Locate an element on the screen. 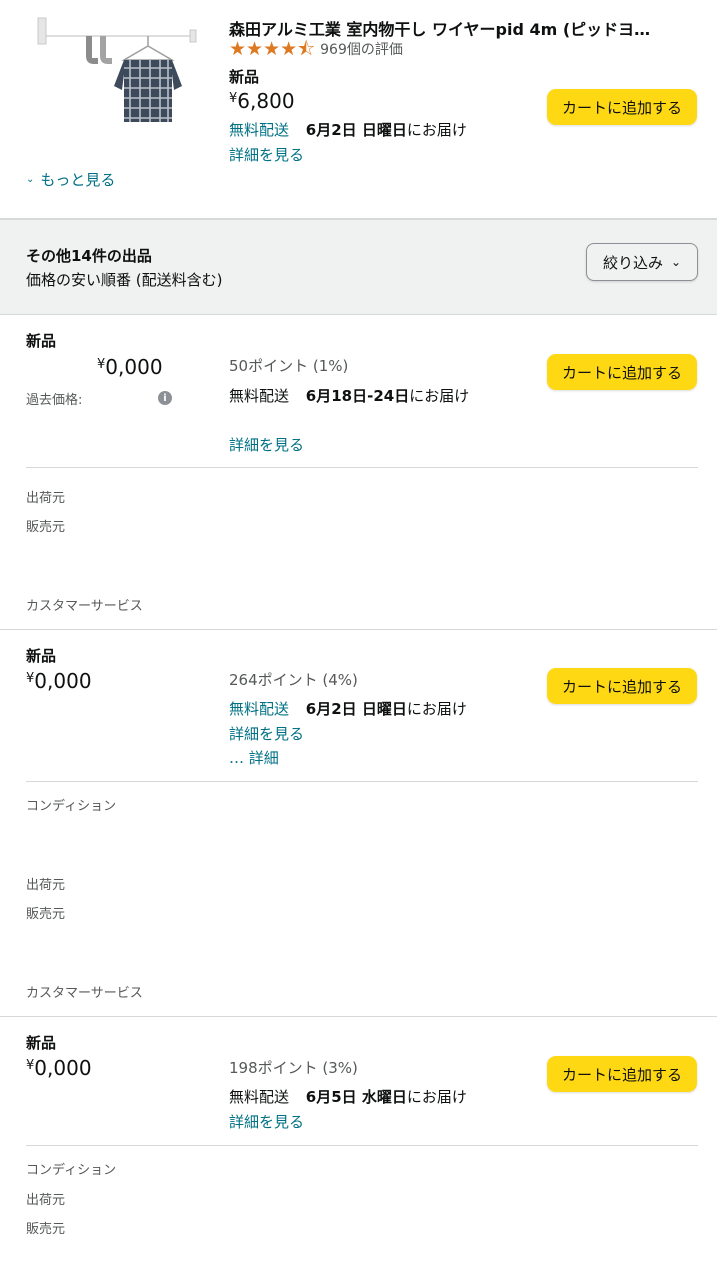  delivery-info: 無料配送 6月2日 日曜日にお届け is located at coordinates (348, 129).